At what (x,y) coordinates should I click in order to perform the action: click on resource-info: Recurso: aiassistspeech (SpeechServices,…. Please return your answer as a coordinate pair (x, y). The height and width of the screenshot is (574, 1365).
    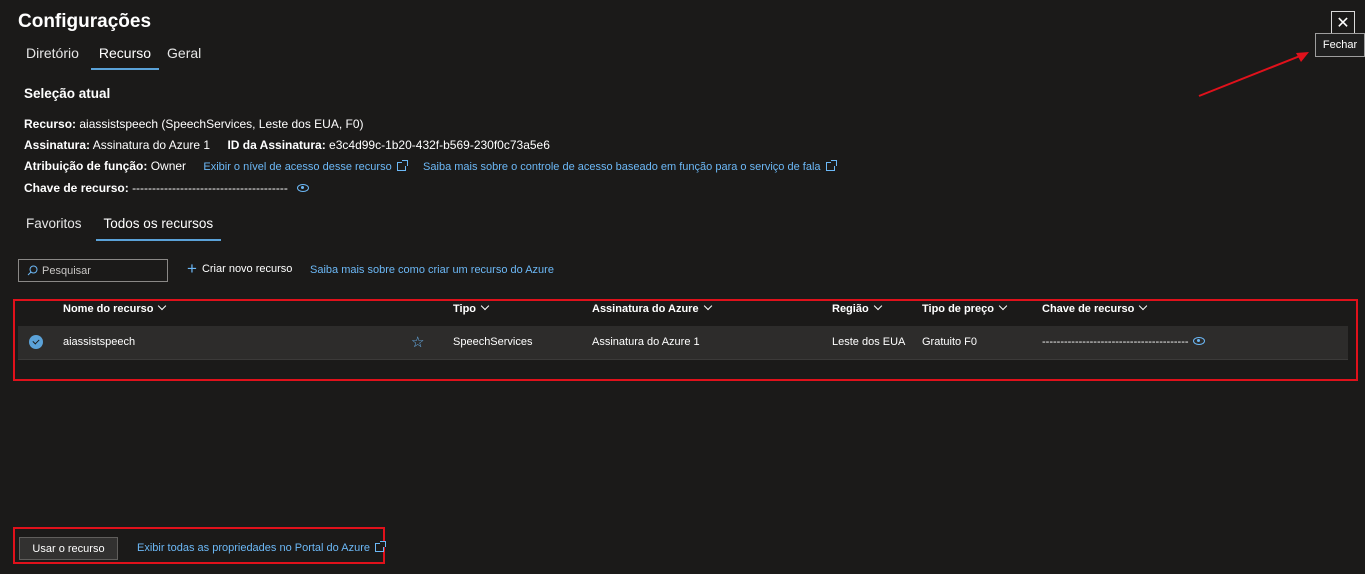
    Looking at the image, I should click on (194, 124).